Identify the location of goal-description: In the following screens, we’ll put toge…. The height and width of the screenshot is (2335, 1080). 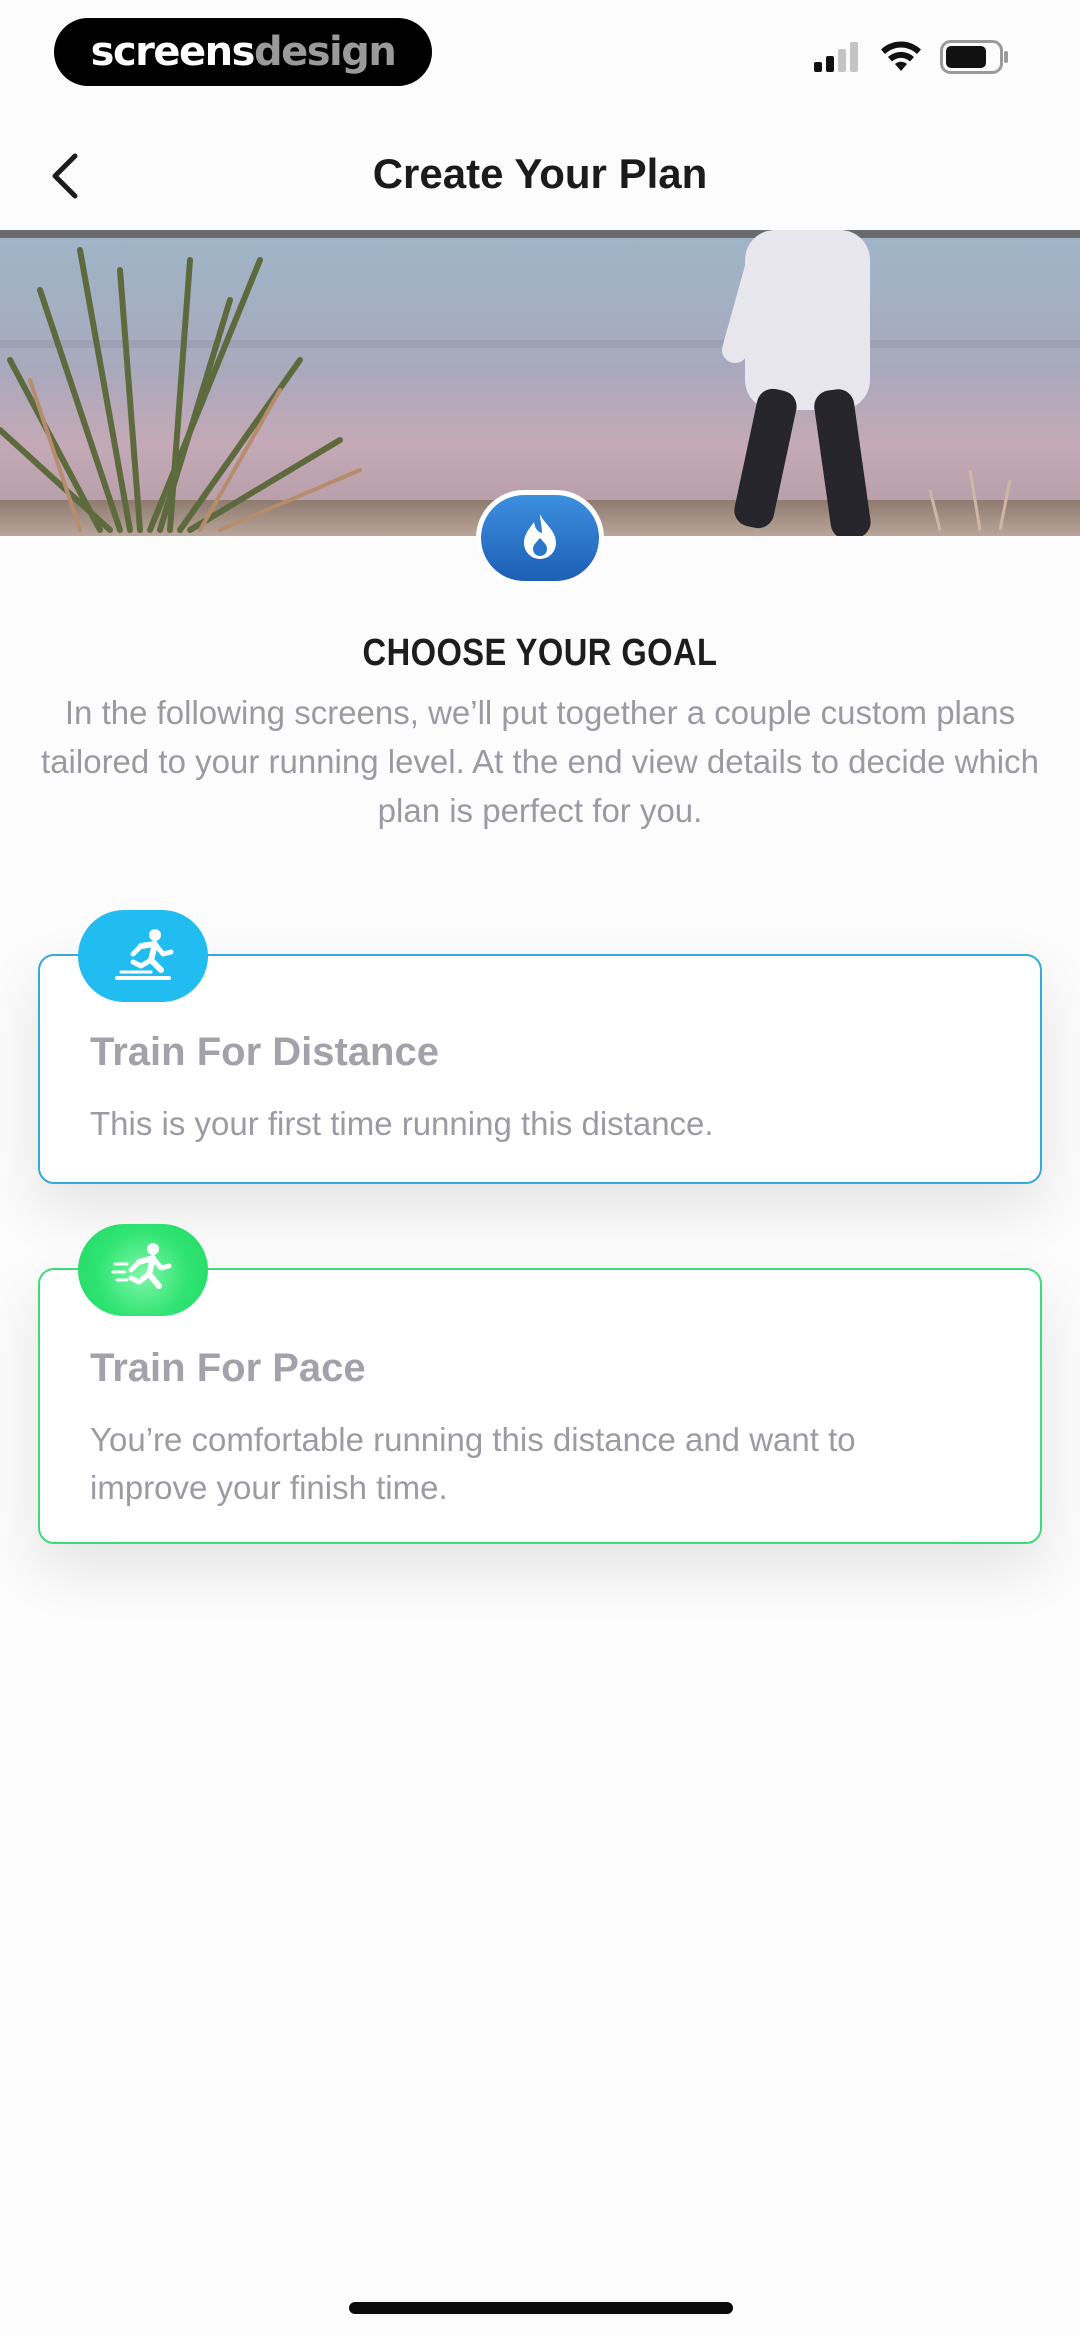
(540, 761).